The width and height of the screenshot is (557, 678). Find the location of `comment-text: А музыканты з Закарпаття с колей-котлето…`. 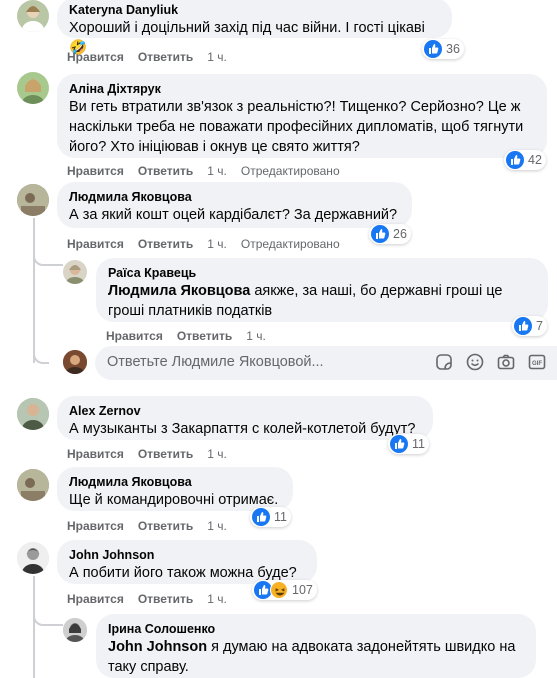

comment-text: А музыканты з Закарпаття с колей-котлето… is located at coordinates (242, 429).